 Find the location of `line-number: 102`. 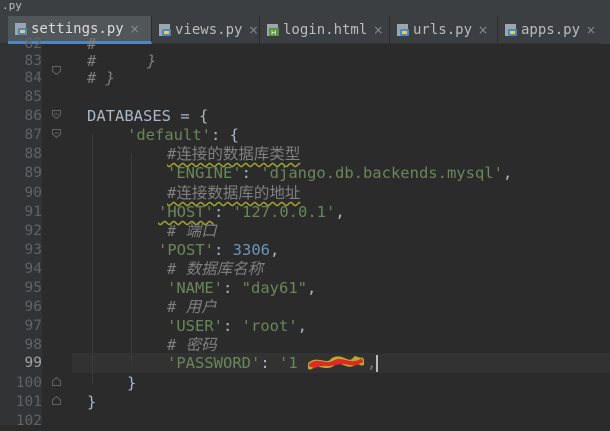

line-number: 102 is located at coordinates (28, 421).